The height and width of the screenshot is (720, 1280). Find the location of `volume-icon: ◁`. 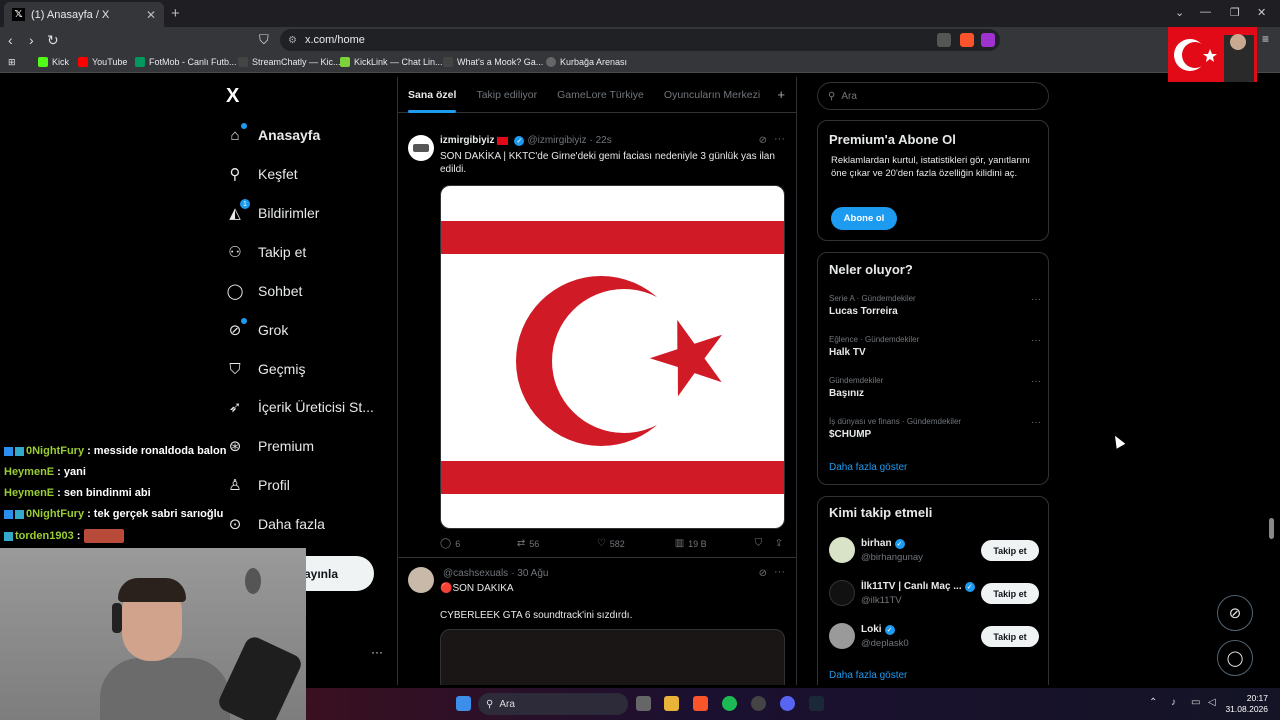

volume-icon: ◁ is located at coordinates (1212, 702).